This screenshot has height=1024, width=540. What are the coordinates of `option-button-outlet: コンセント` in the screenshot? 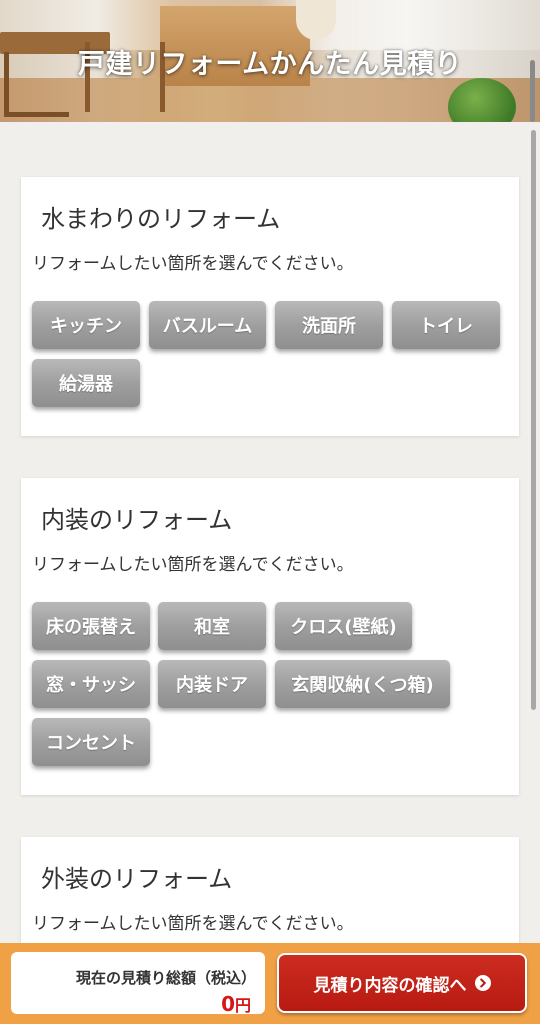 It's located at (91, 742).